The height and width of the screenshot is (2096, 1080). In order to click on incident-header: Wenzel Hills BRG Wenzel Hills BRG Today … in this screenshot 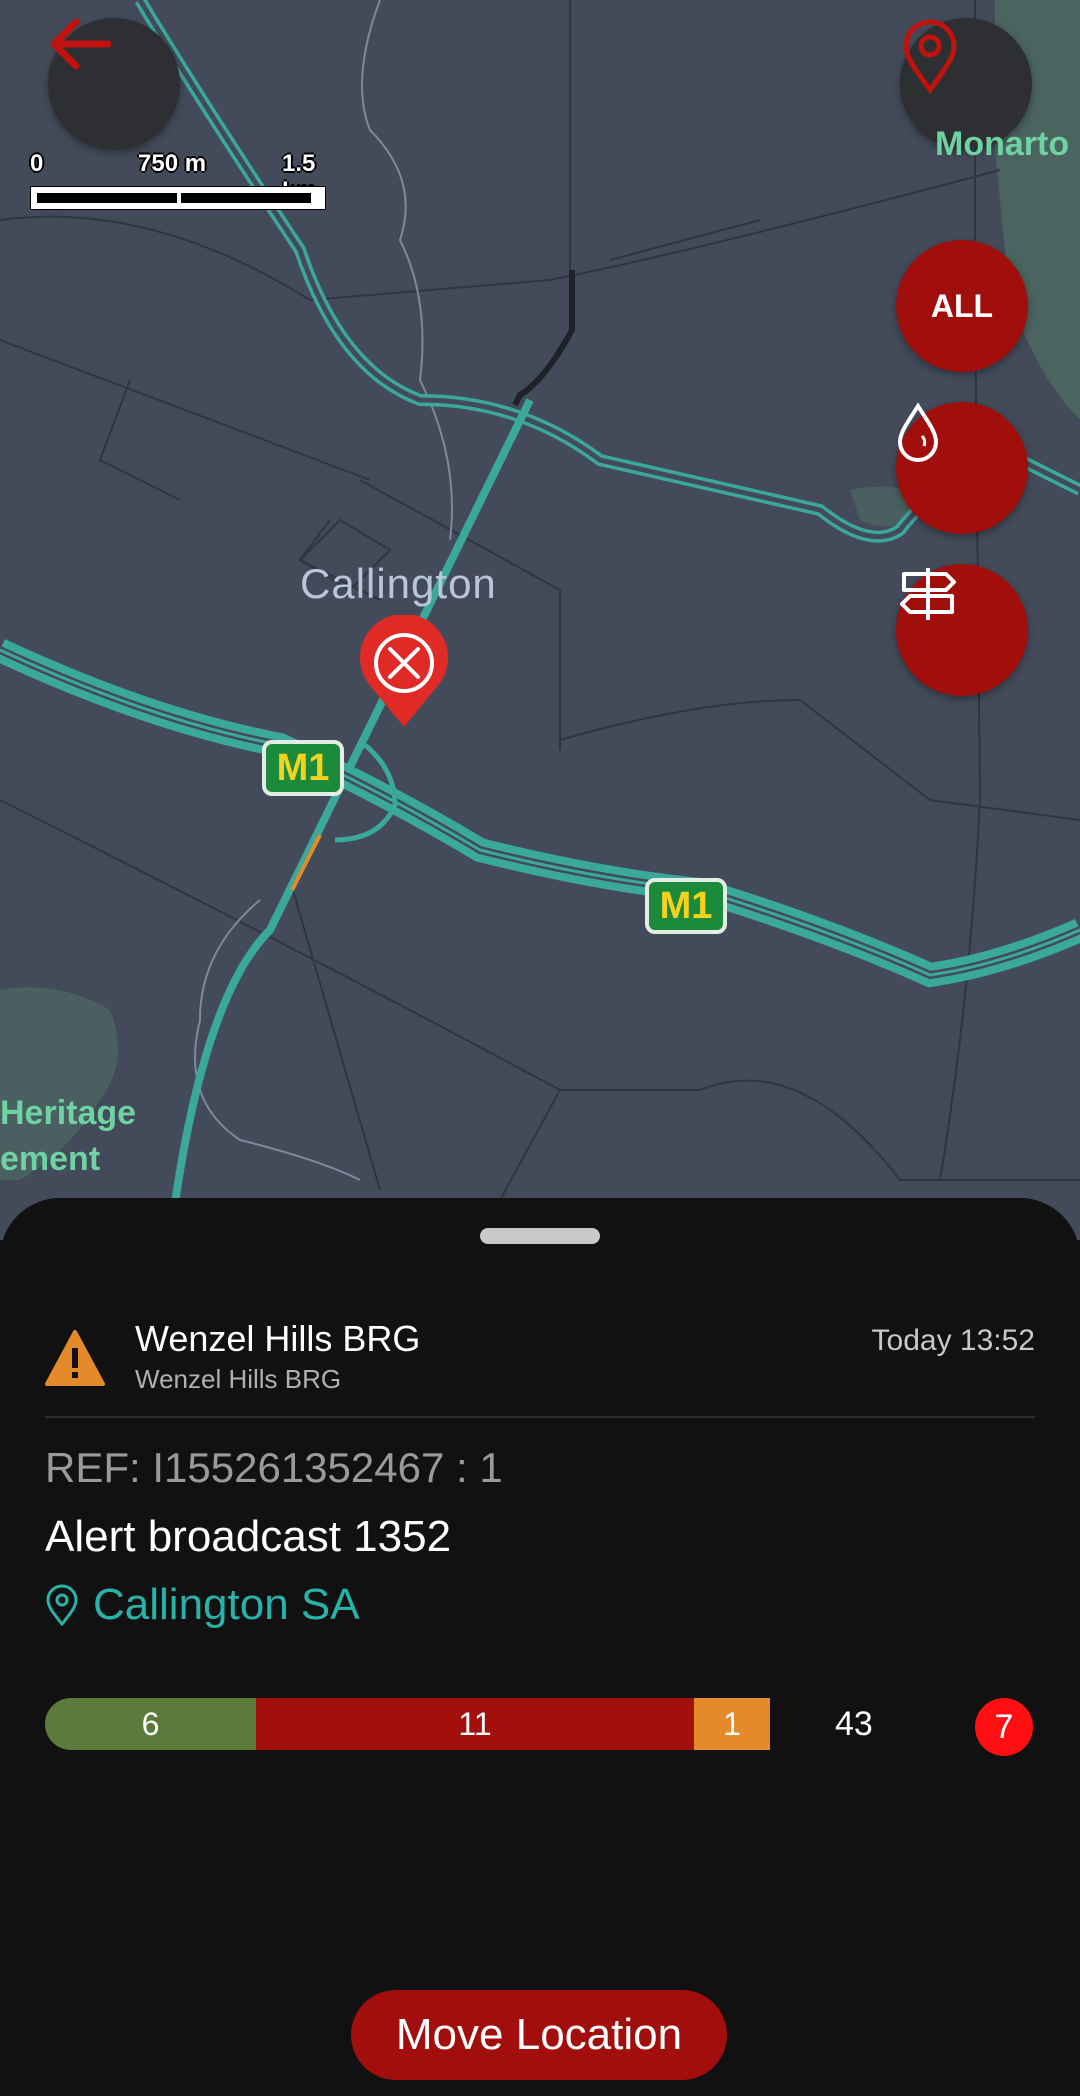, I will do `click(540, 1366)`.